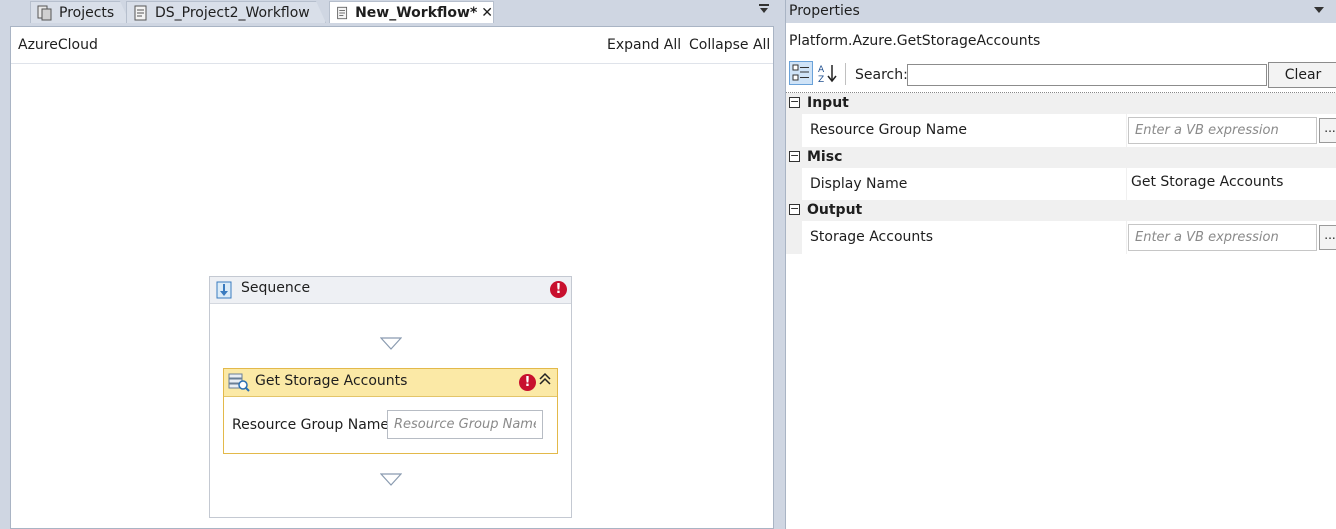 The width and height of the screenshot is (1336, 529). Describe the element at coordinates (881, 75) in the screenshot. I see `search-label: Search:` at that location.